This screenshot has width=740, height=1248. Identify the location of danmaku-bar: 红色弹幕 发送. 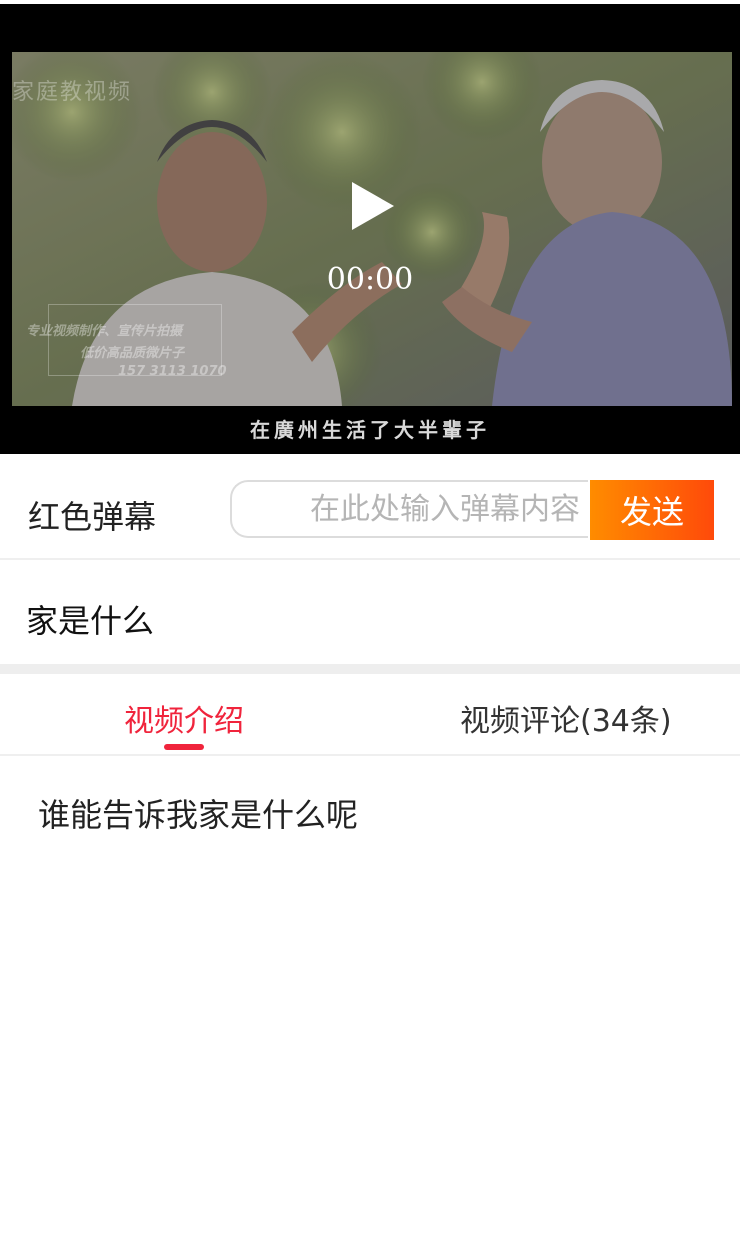
(370, 509).